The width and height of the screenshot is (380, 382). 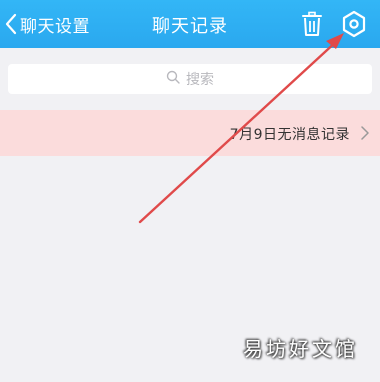 I want to click on page-title: 聊天记录, so click(x=190, y=26).